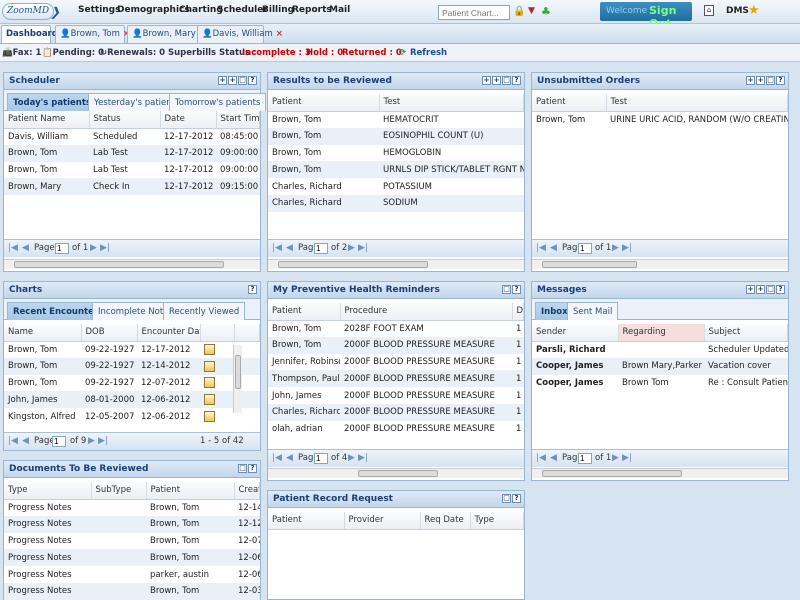 The width and height of the screenshot is (800, 600). I want to click on column-header: Provider, so click(382, 521).